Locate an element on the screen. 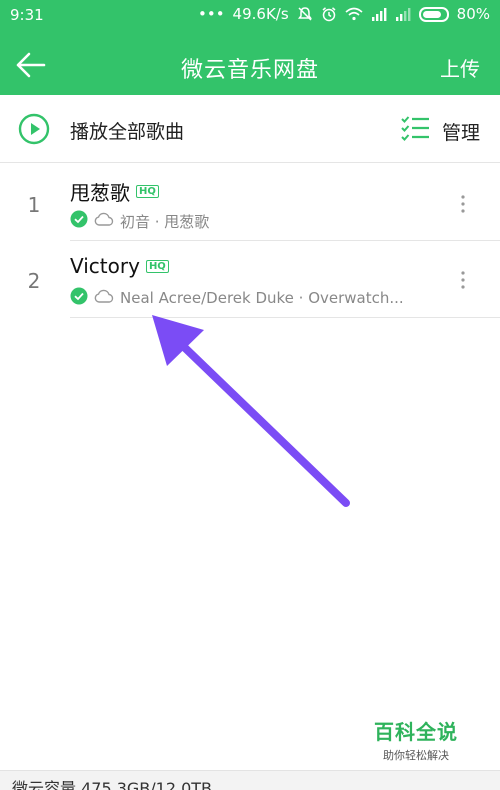  checklist-icon is located at coordinates (415, 131).